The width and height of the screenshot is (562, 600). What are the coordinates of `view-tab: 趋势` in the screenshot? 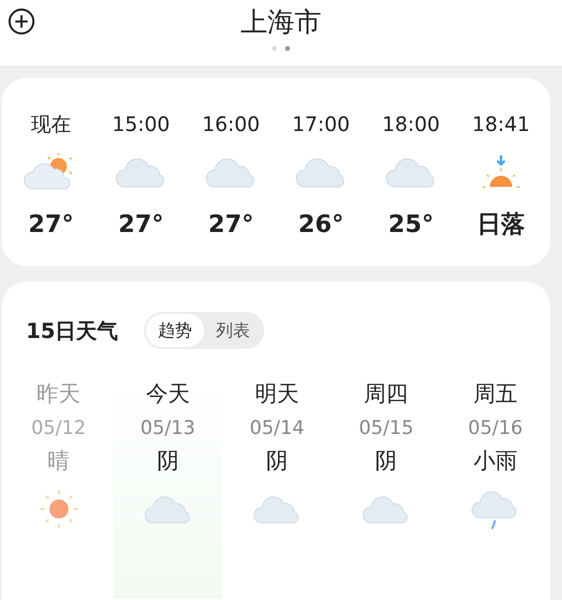 It's located at (175, 330).